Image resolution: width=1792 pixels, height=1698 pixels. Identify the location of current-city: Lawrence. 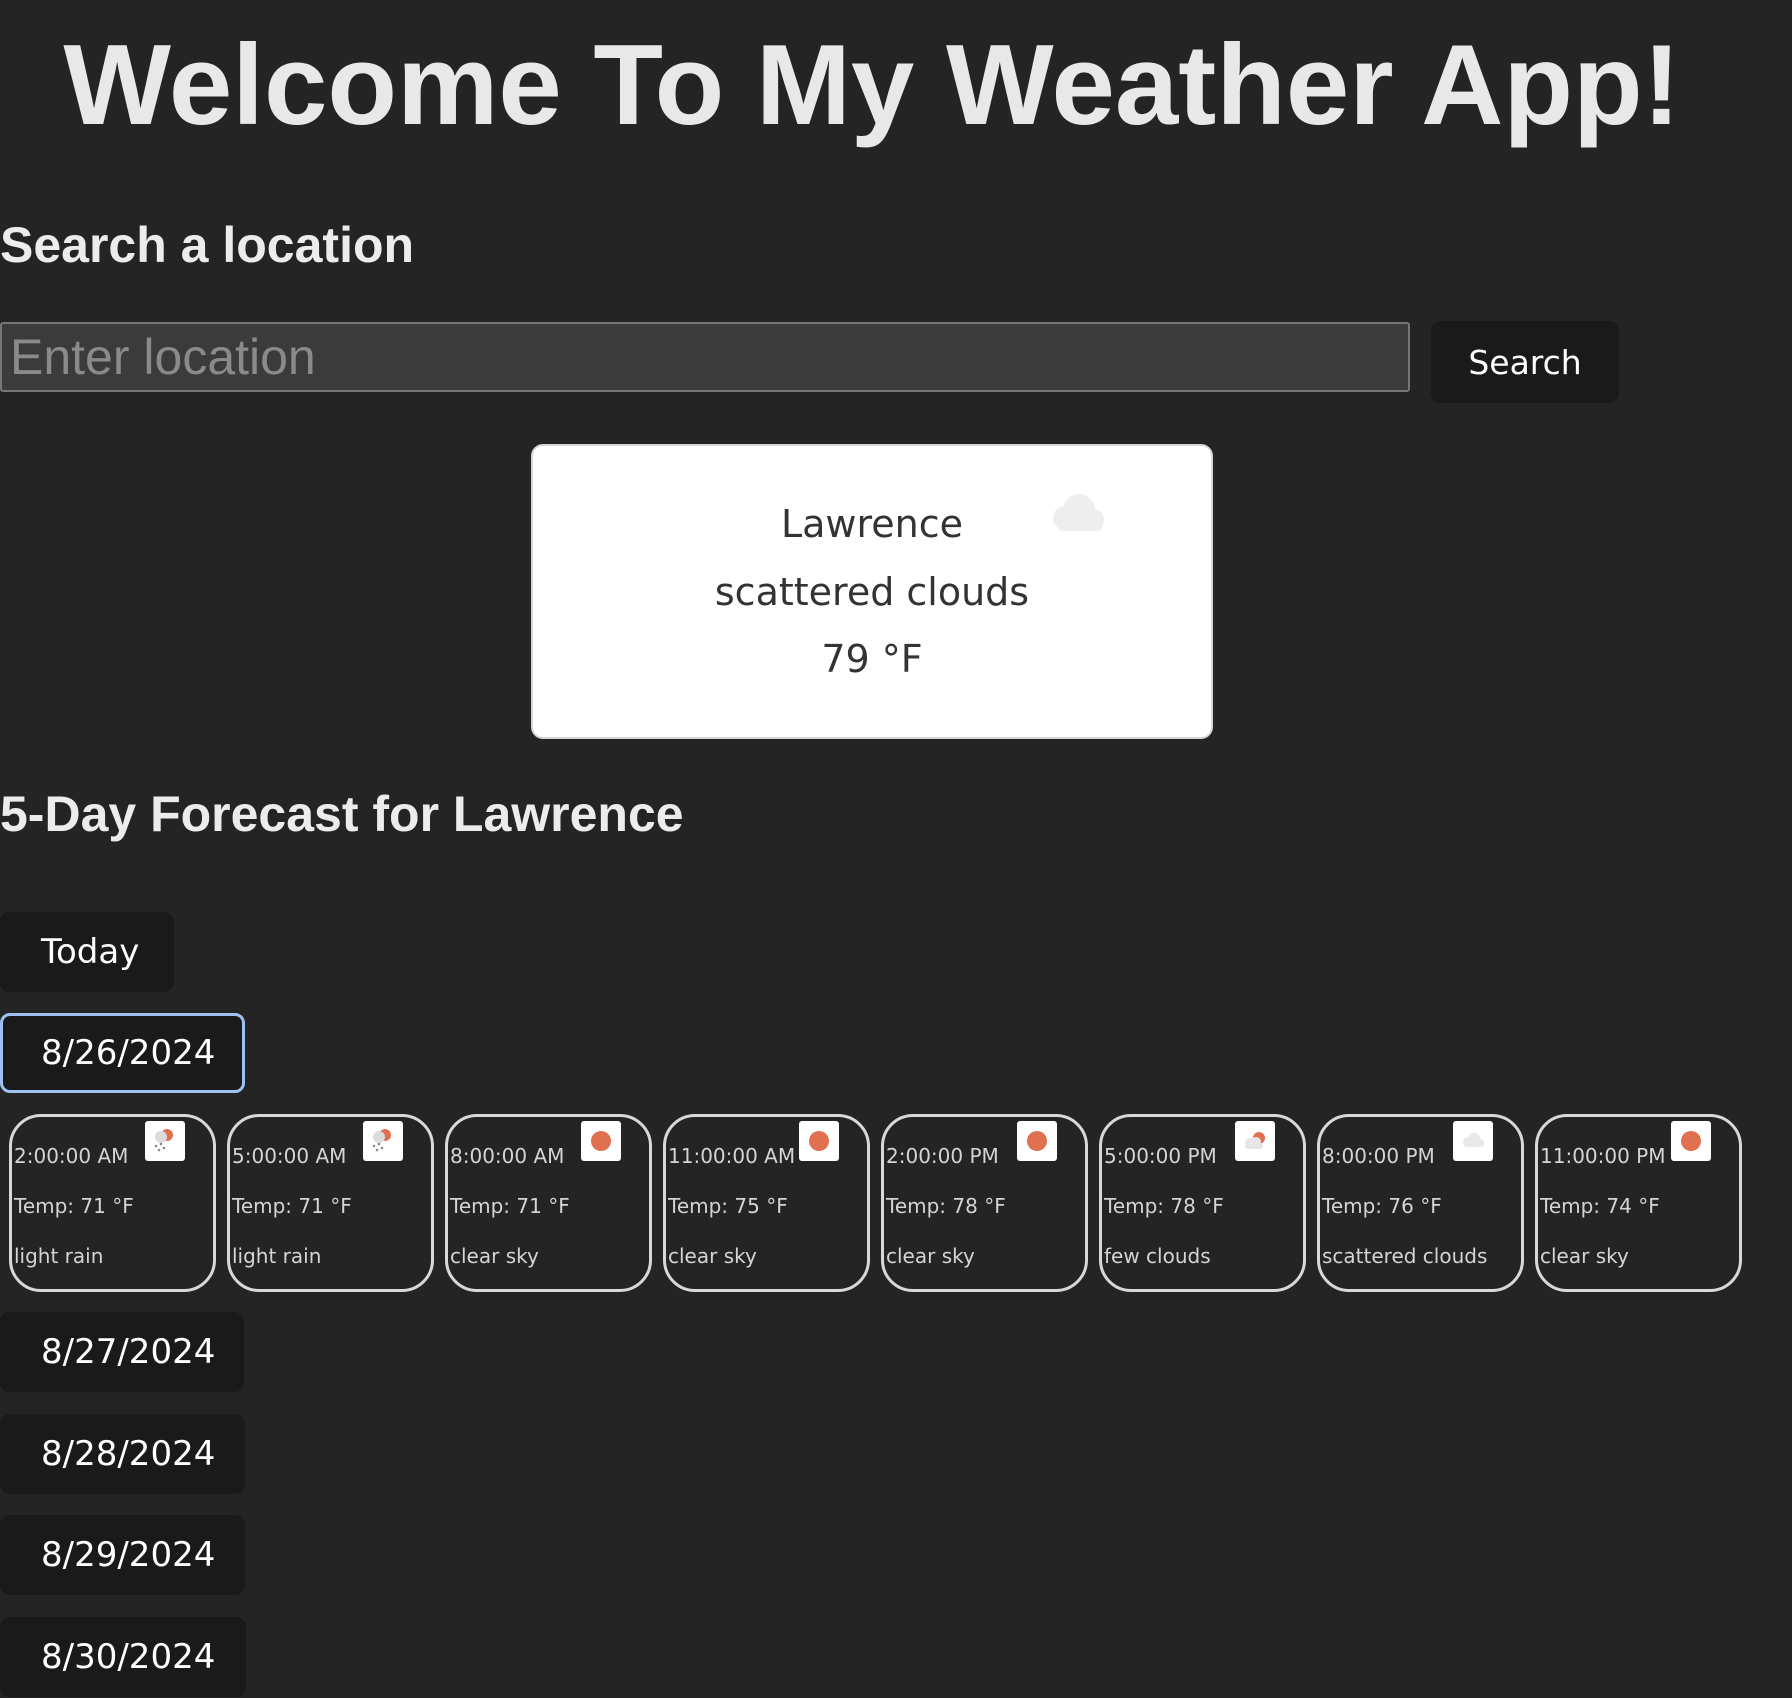
(872, 524).